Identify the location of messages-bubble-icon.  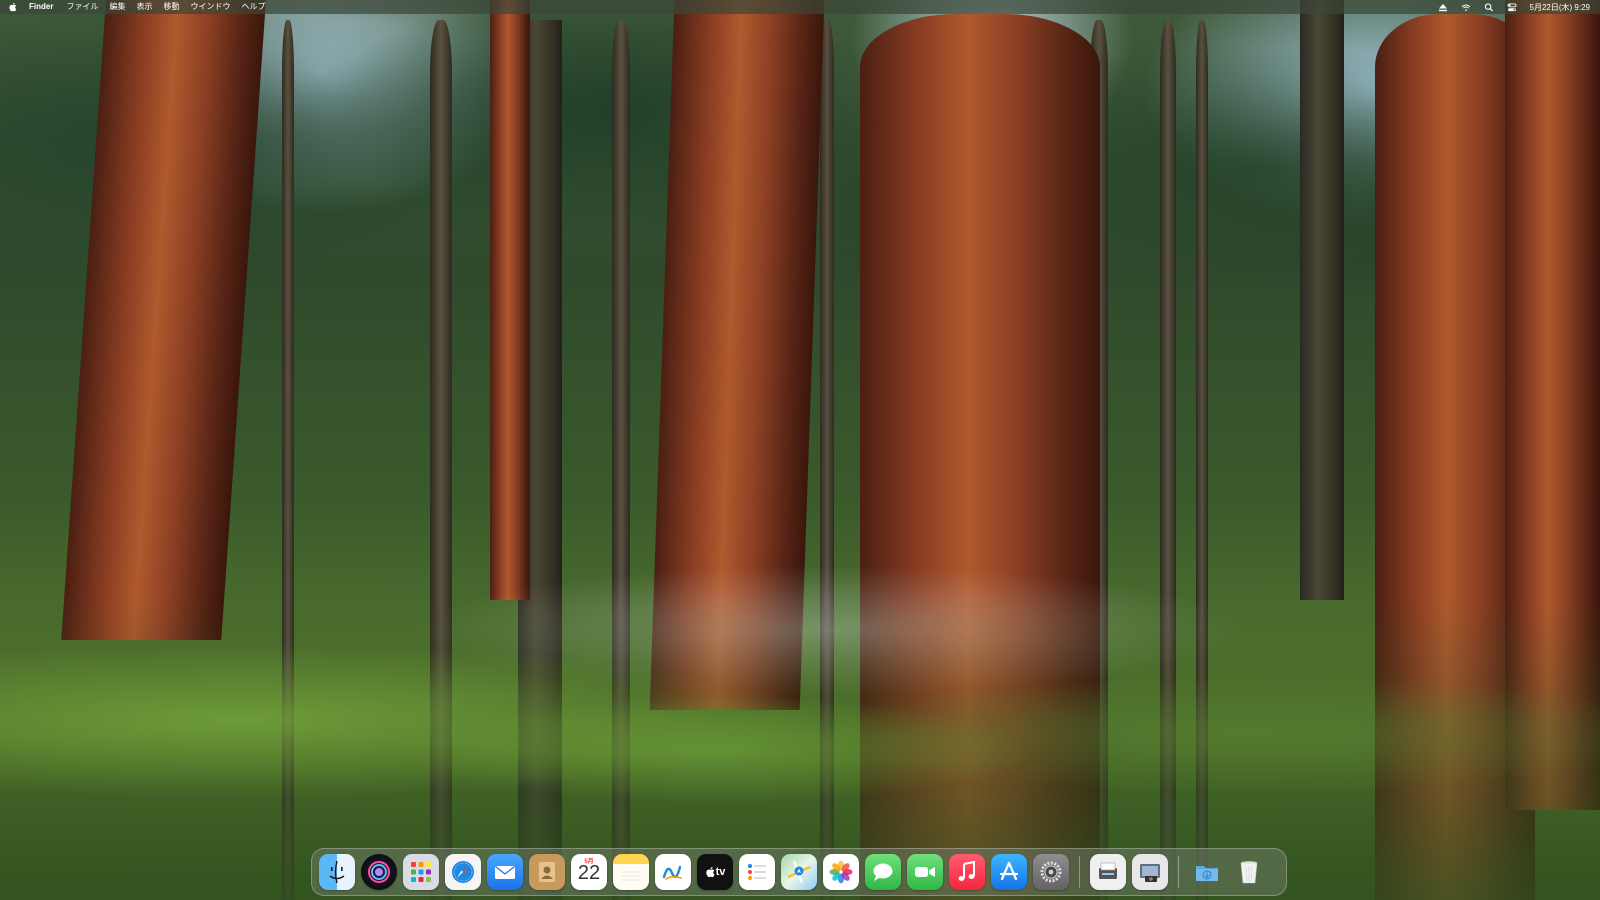
(883, 872).